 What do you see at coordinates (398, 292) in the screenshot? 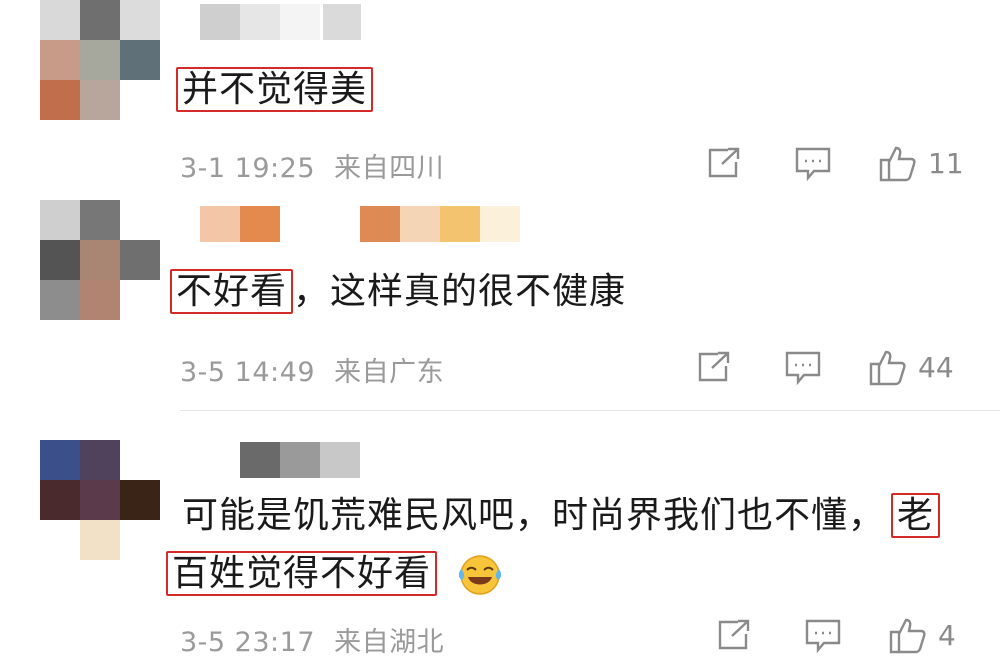
I see `comment-text: 不好看 ，这样真的很不健康` at bounding box center [398, 292].